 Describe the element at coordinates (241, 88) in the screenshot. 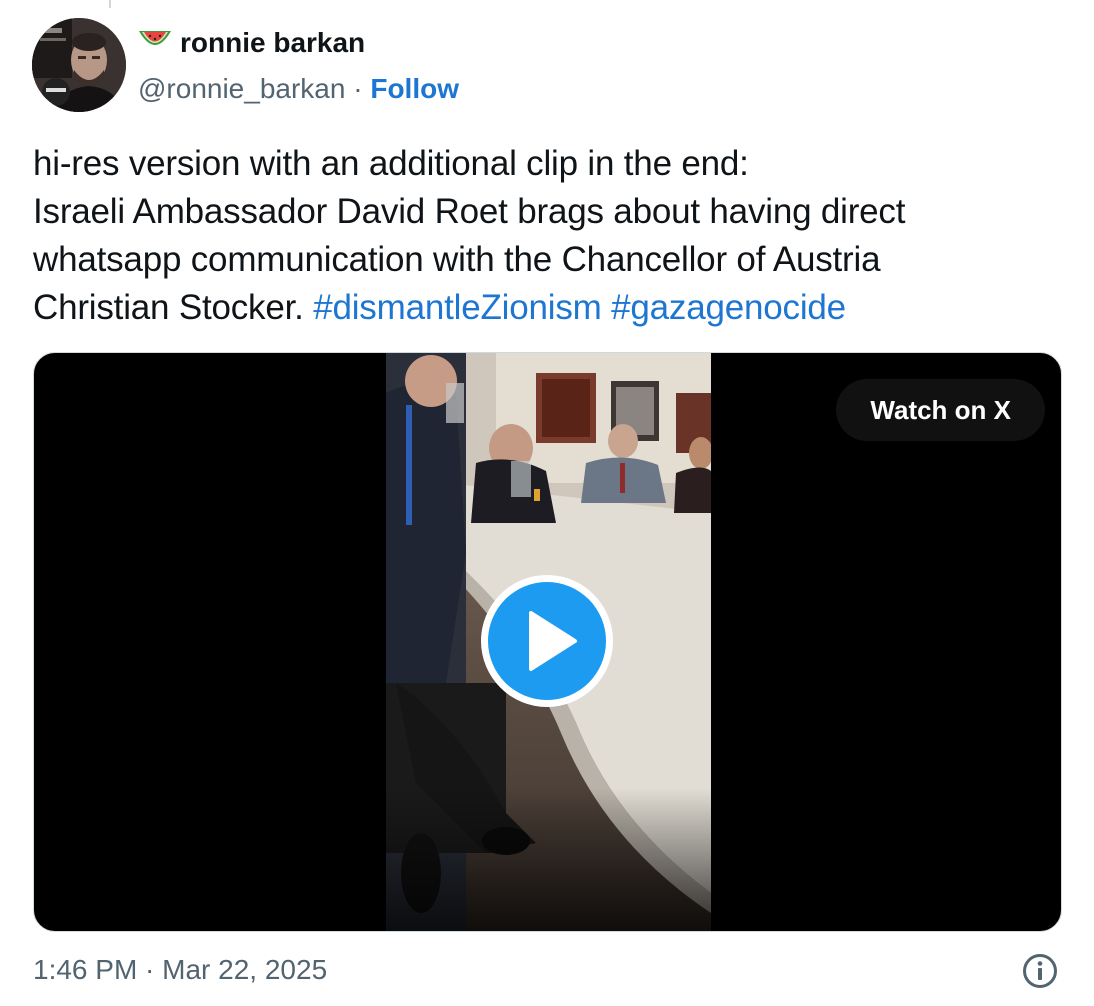

I see `handle: @ronnie_barkan` at that location.